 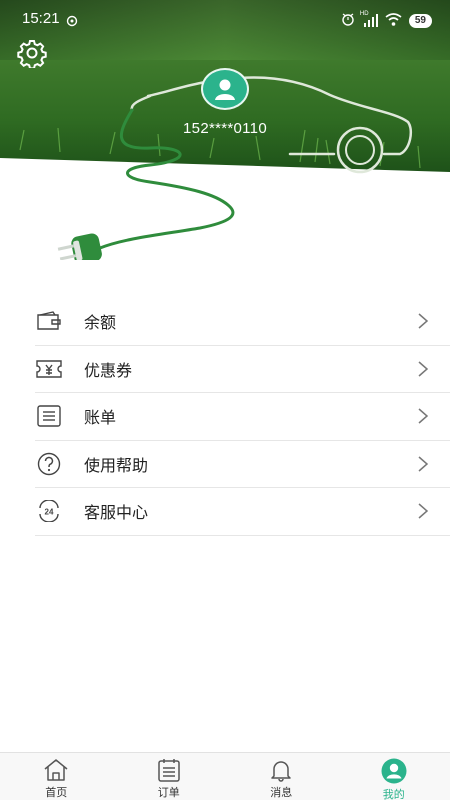 I want to click on home-icon, so click(x=56, y=770).